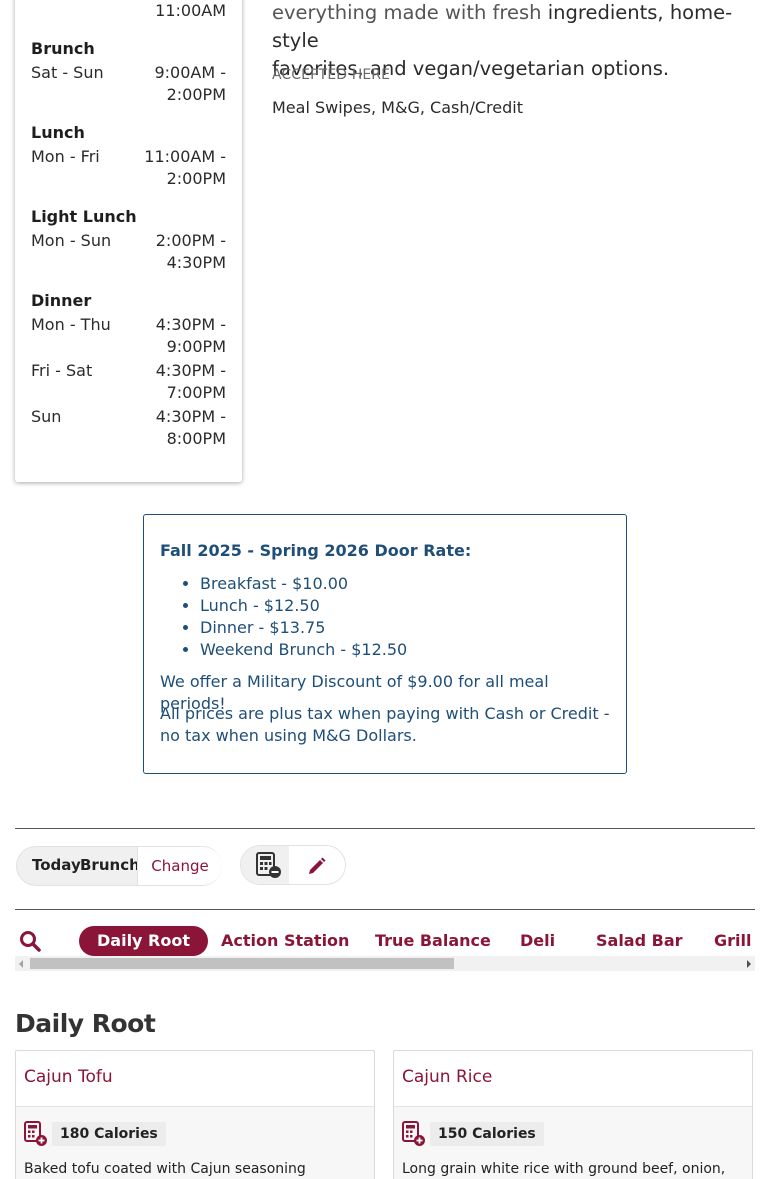 This screenshot has height=1179, width=770. I want to click on menu-item-header: Cajun Tofu, so click(195, 1079).